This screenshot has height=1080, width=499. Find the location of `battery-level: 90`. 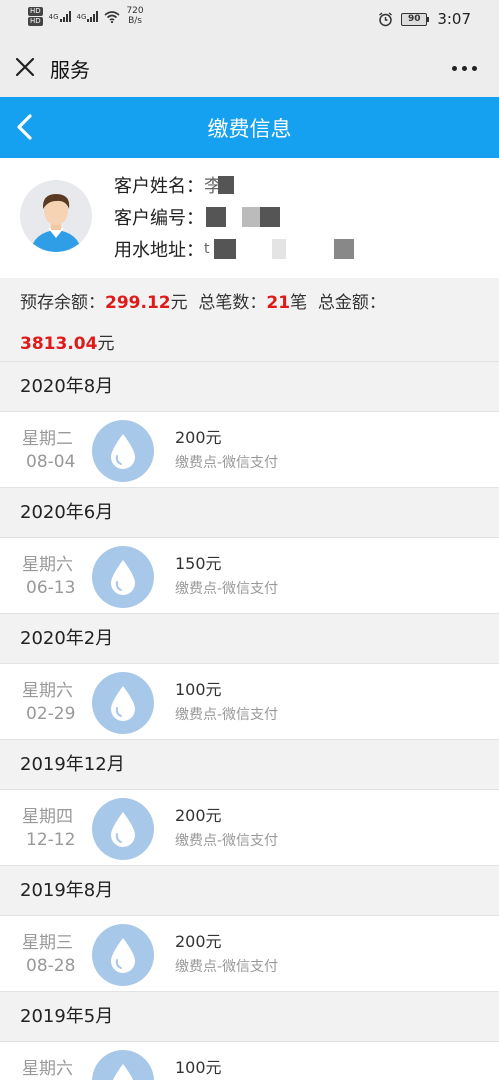

battery-level: 90 is located at coordinates (414, 19).